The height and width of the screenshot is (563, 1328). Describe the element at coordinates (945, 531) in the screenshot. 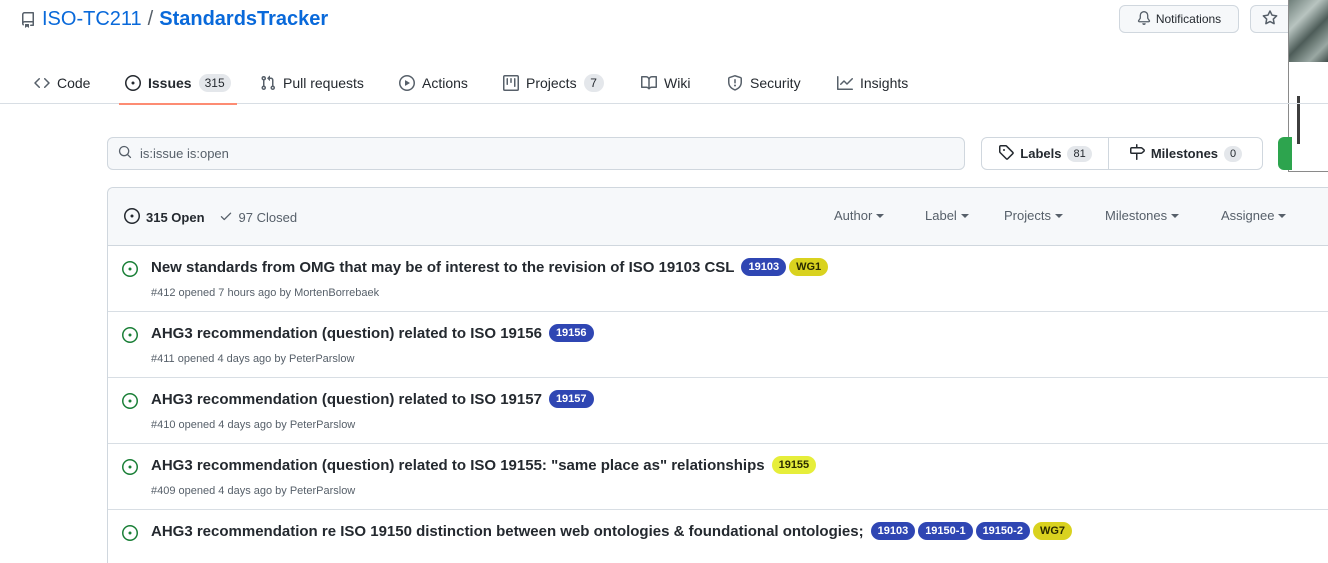

I see `issue-label: 19150-1` at that location.